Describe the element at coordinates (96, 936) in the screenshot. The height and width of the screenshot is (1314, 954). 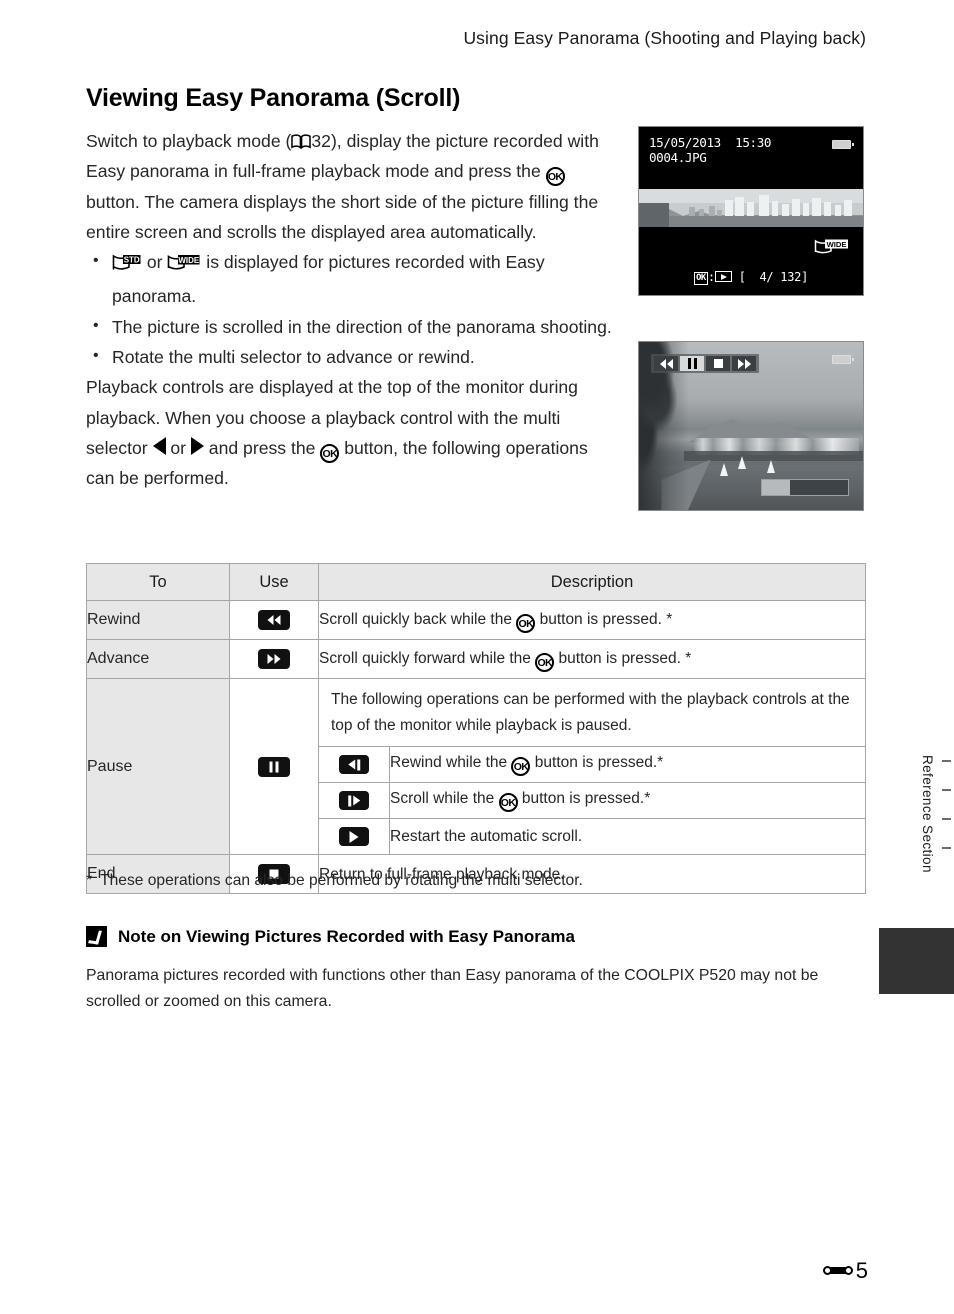
I see `caution-check-icon` at that location.